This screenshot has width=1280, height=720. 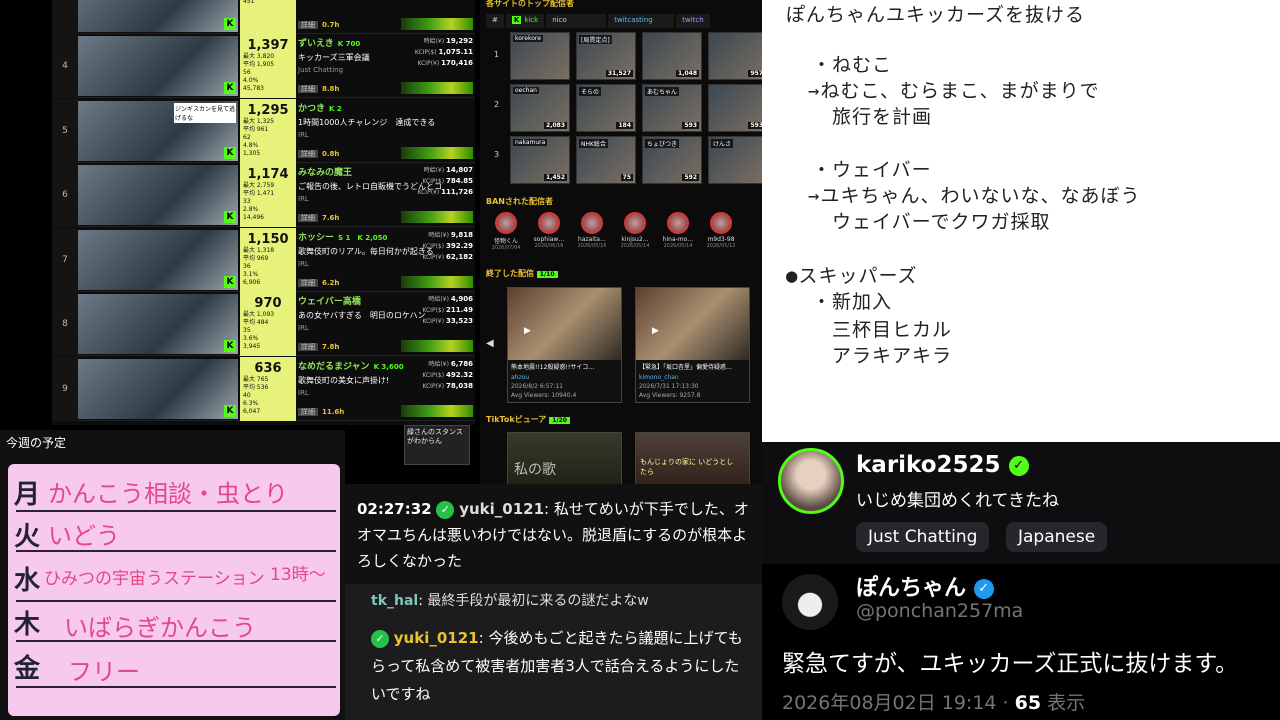 I want to click on stream-info: かつき K 2 1時間1000人チャレンジ 達成できる IRL 詳細 0.8h, so click(x=386, y=131).